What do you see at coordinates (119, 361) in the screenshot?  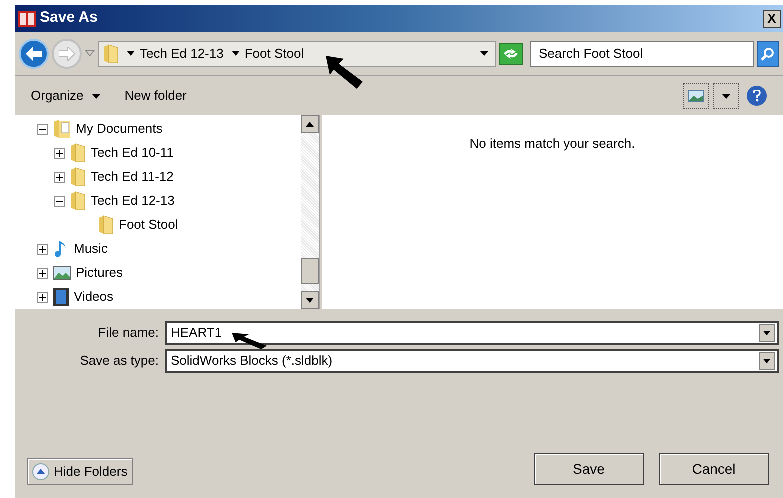 I see `field-label: Save as type:` at bounding box center [119, 361].